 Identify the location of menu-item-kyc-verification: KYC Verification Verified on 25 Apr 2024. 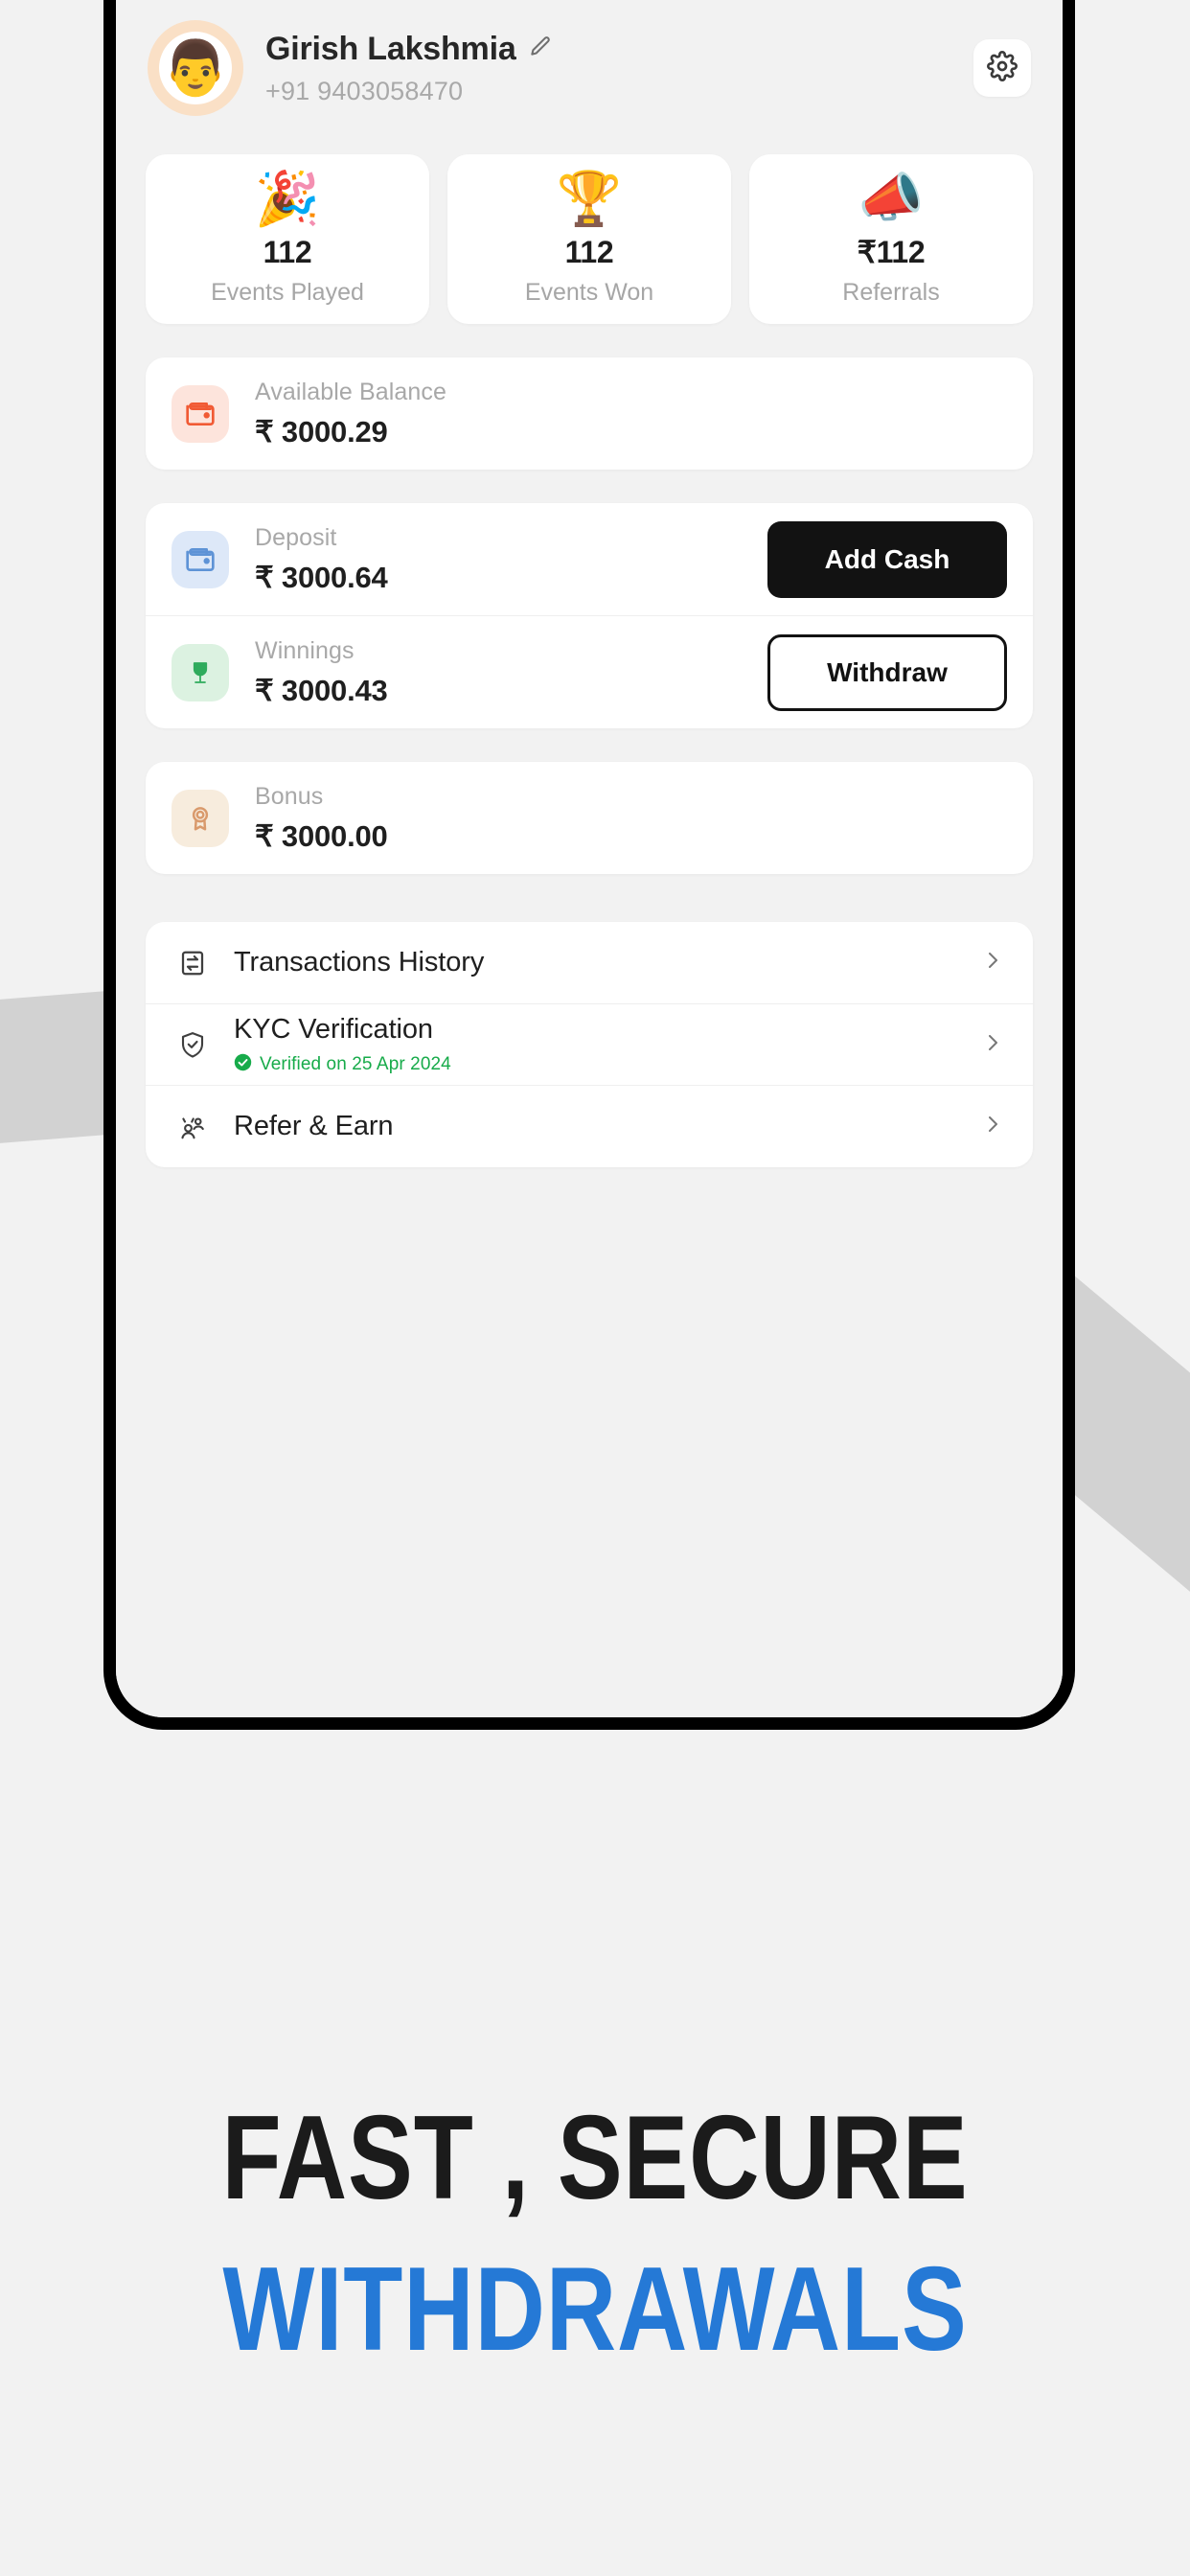
(590, 1044).